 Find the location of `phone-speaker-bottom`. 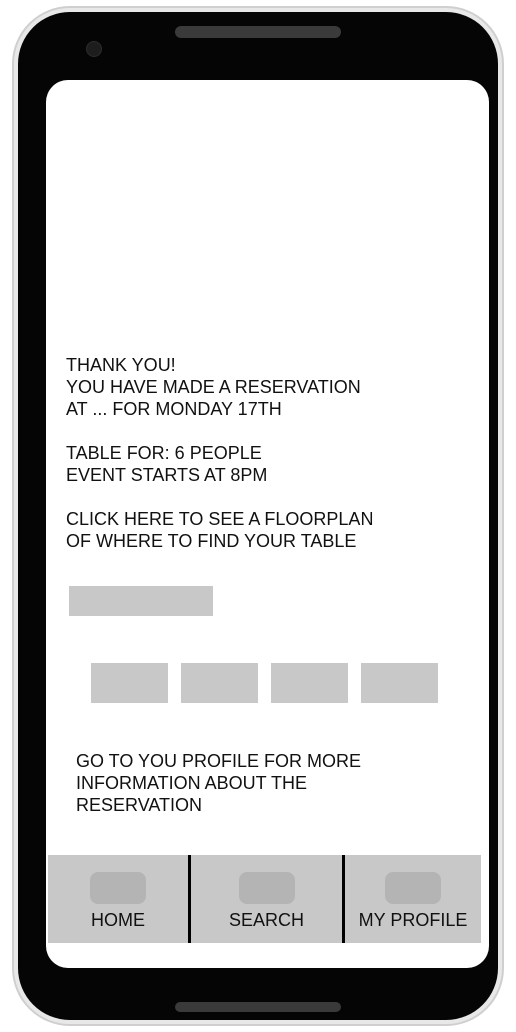

phone-speaker-bottom is located at coordinates (258, 1007).